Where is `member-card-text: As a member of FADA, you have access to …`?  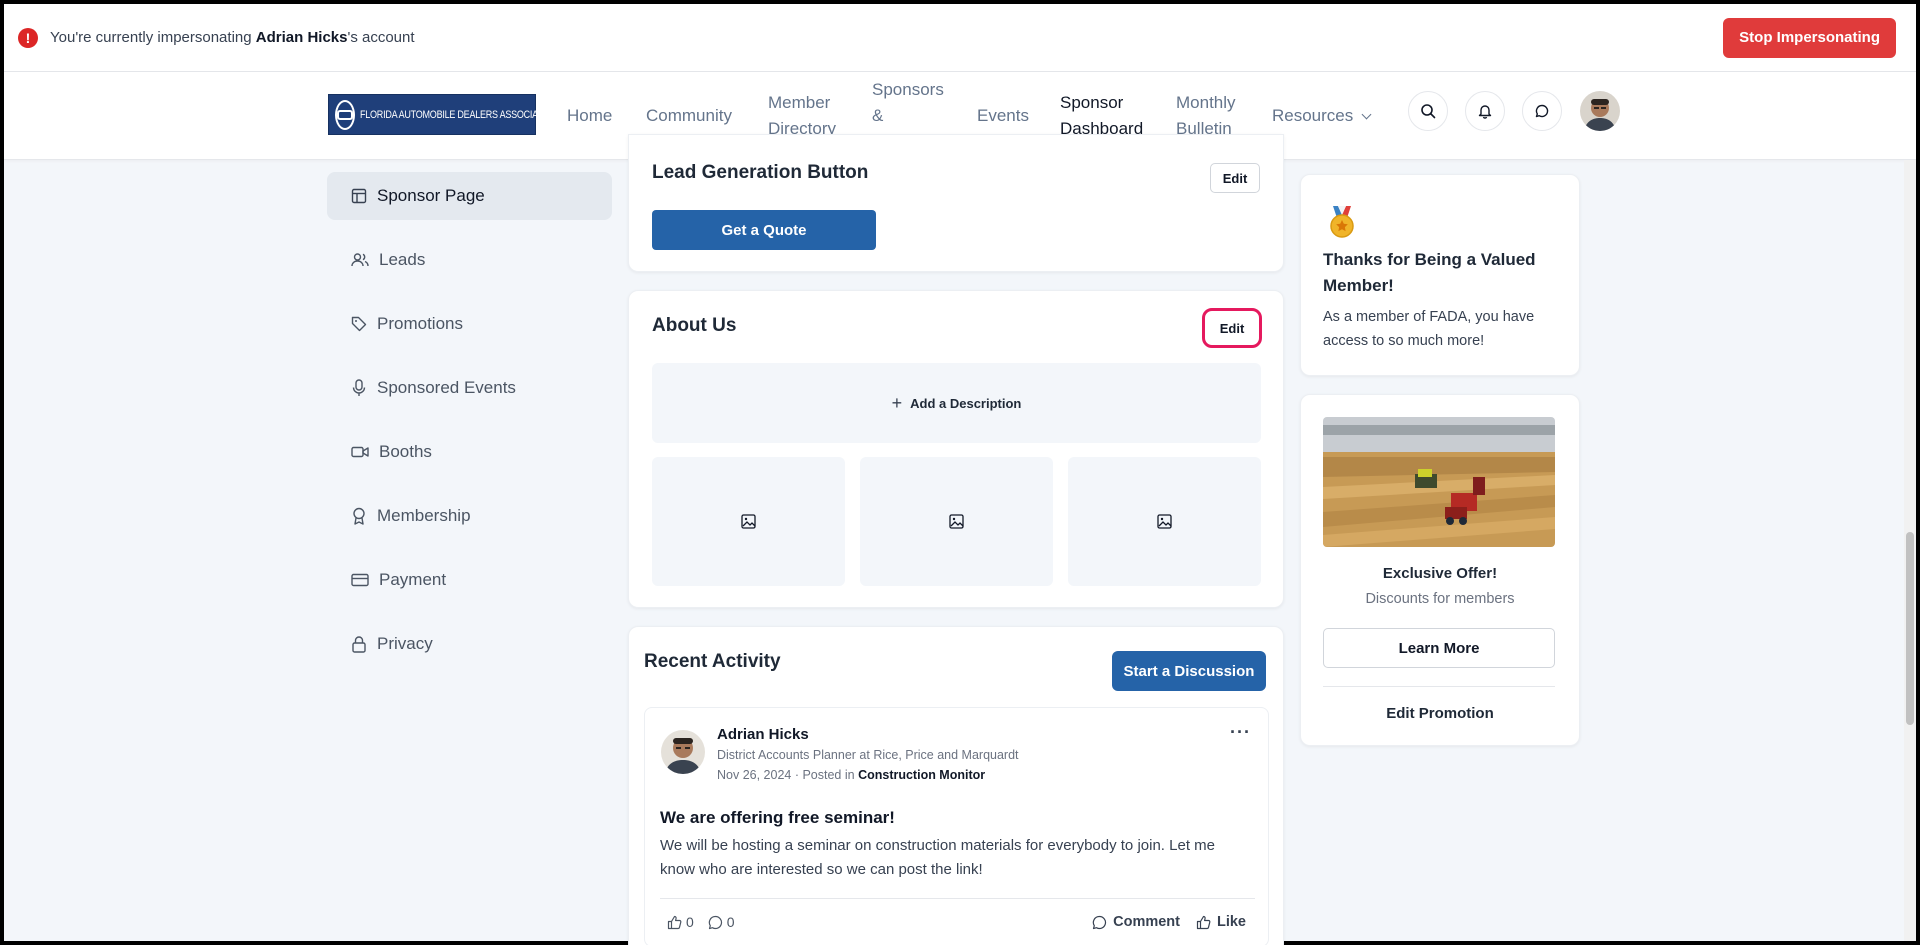 member-card-text: As a member of FADA, you have access to … is located at coordinates (1429, 329).